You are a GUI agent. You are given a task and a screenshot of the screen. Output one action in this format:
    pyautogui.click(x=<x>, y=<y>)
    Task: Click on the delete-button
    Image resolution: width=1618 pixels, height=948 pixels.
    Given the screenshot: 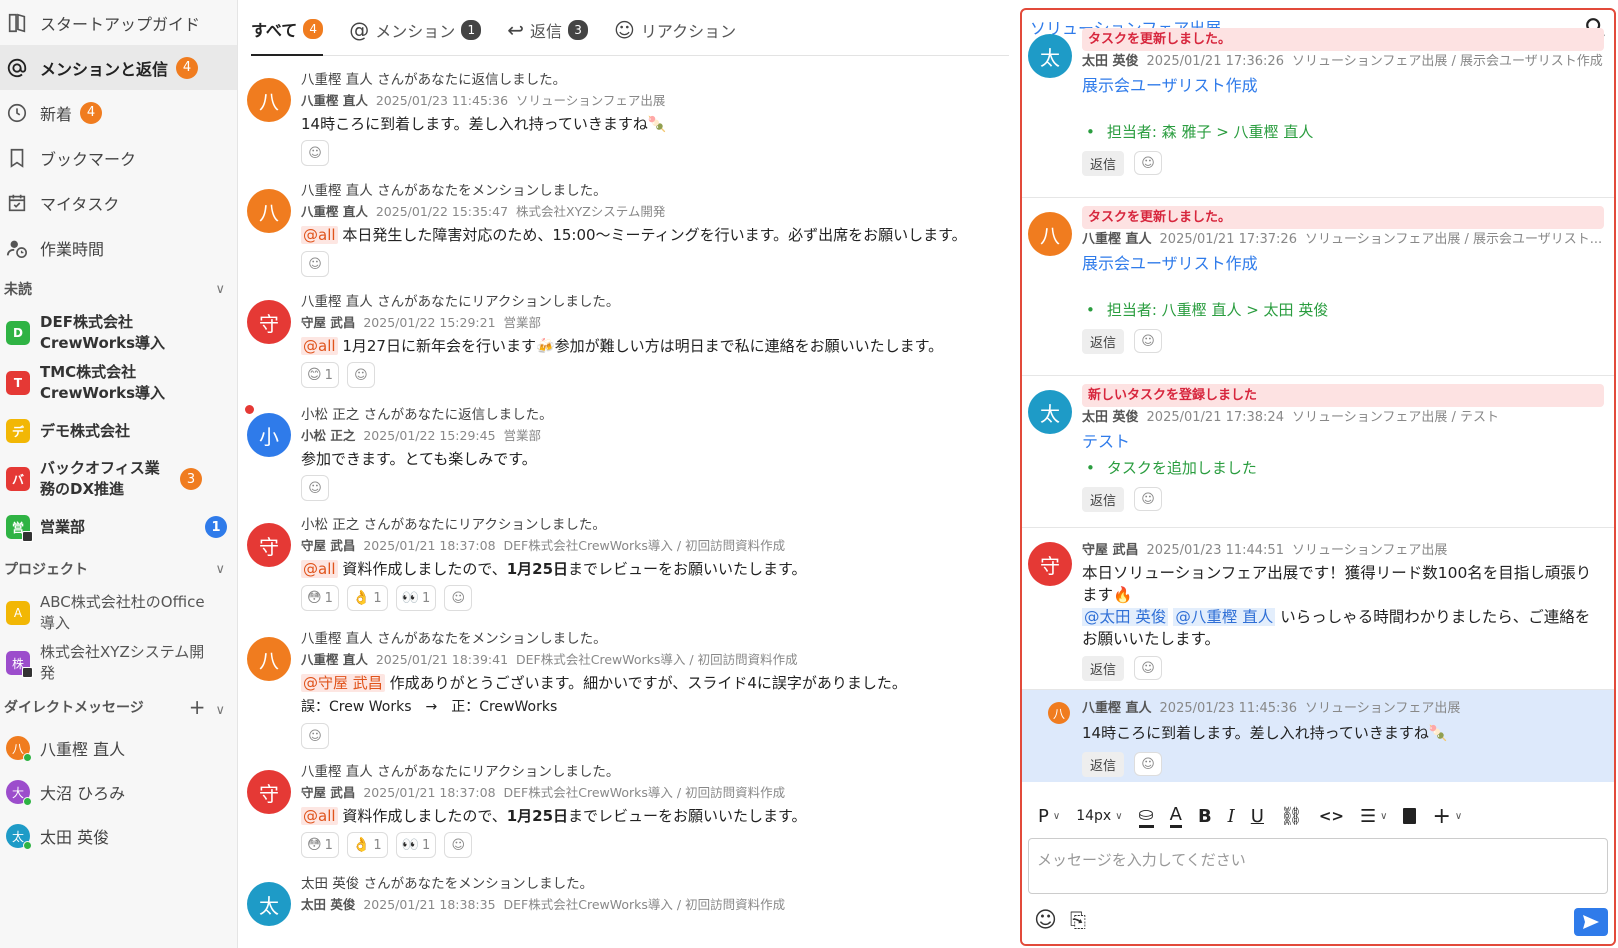 What is the action you would take?
    pyautogui.click(x=1409, y=816)
    